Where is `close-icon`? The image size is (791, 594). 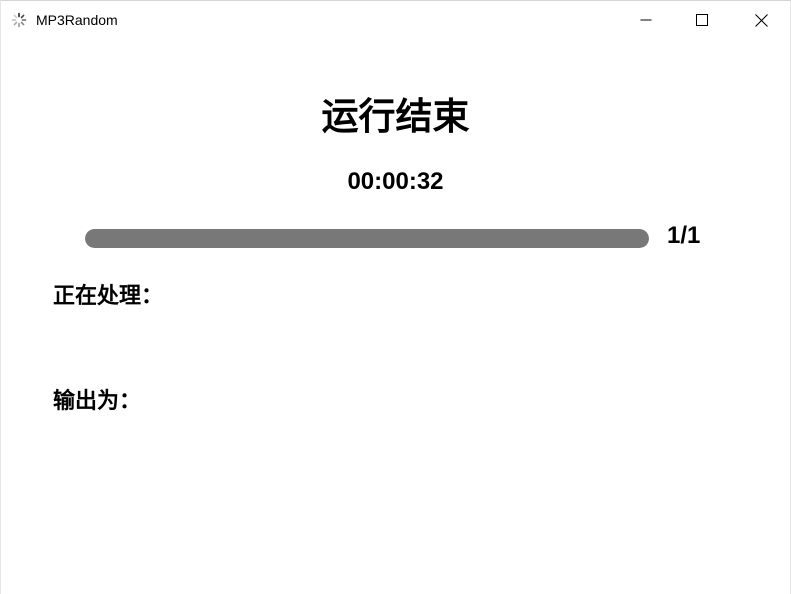
close-icon is located at coordinates (761, 20).